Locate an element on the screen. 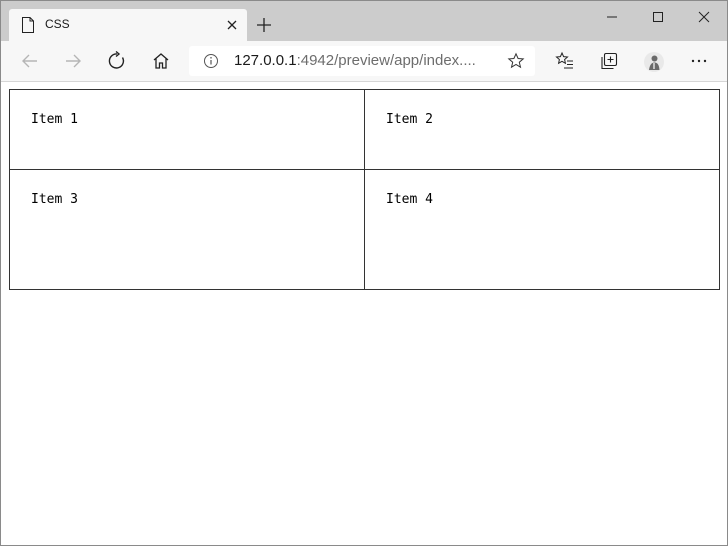 This screenshot has width=728, height=546. forward-arrow-icon is located at coordinates (73, 61).